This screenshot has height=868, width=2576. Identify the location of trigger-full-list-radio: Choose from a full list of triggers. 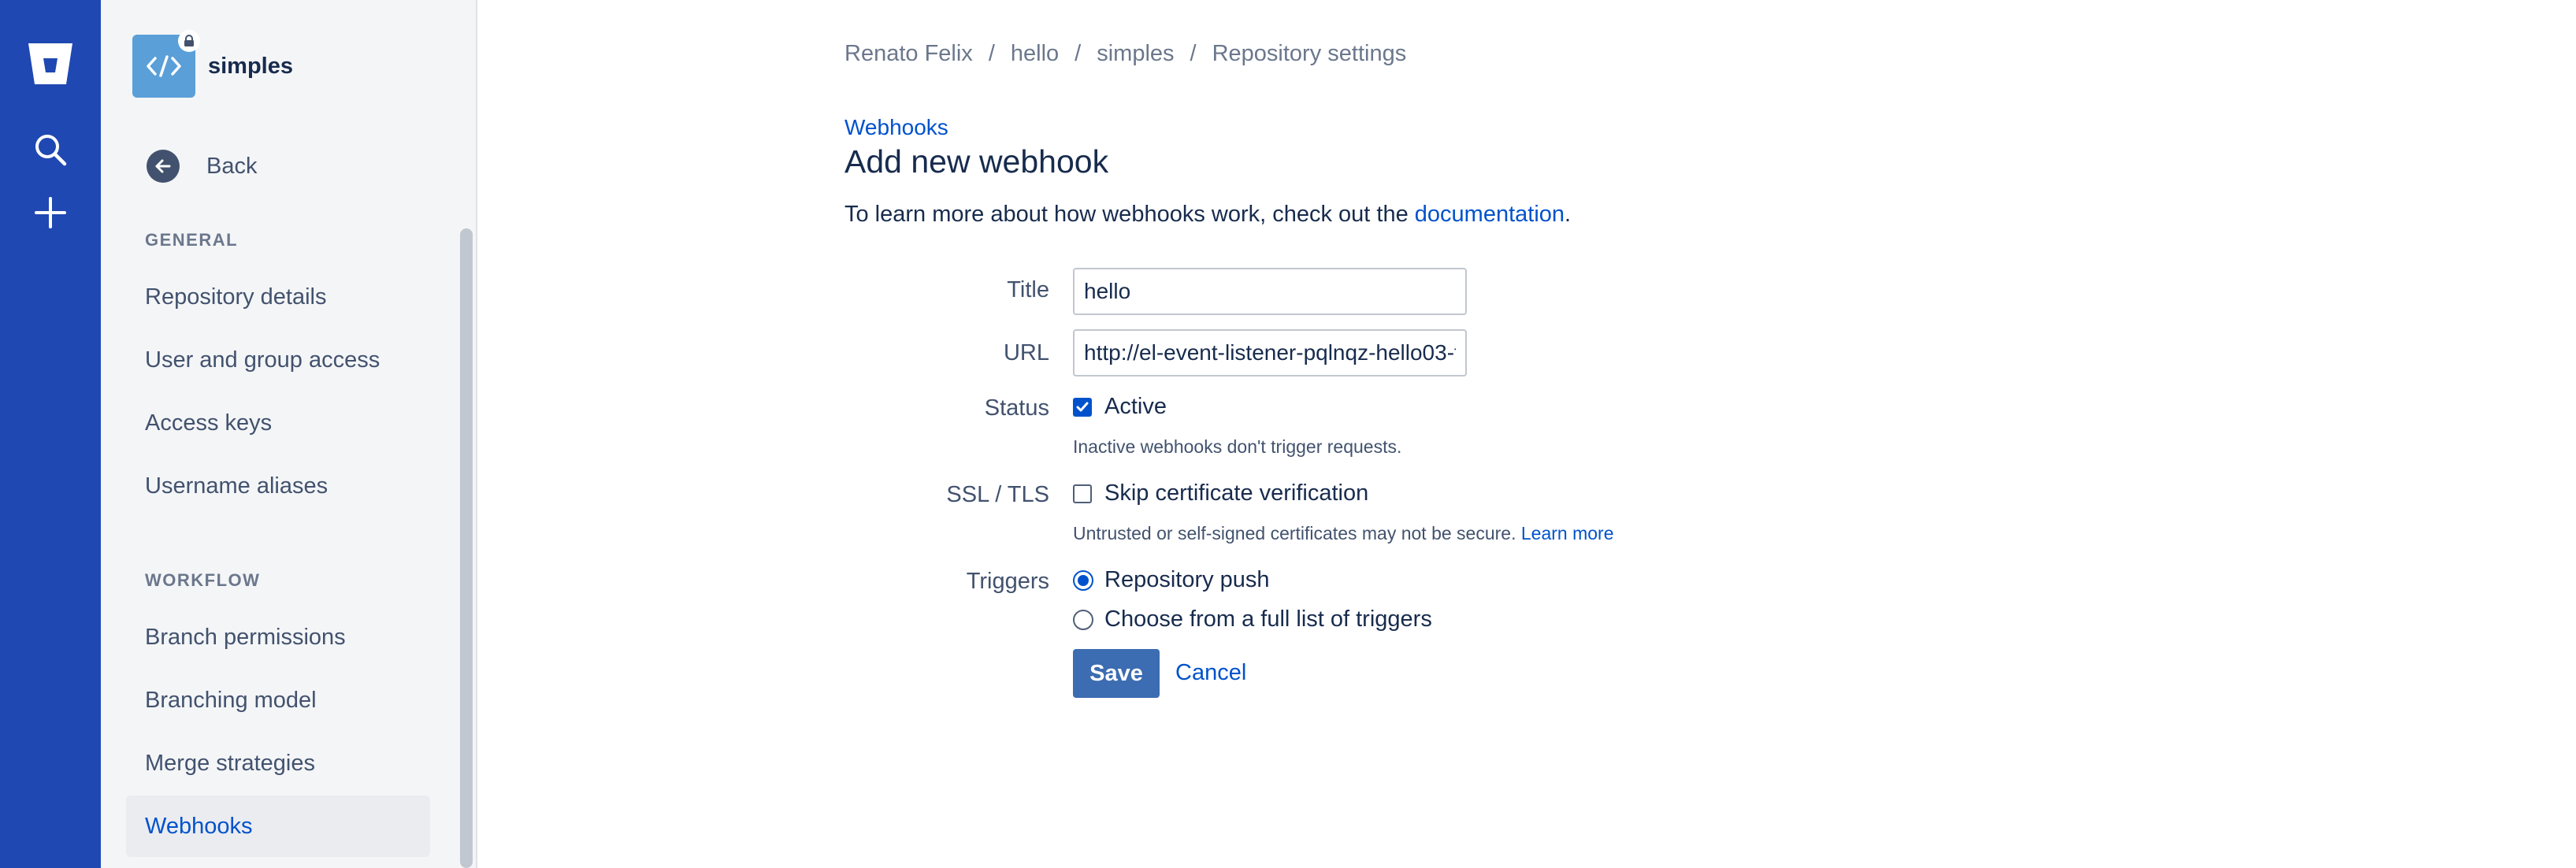
(1252, 619).